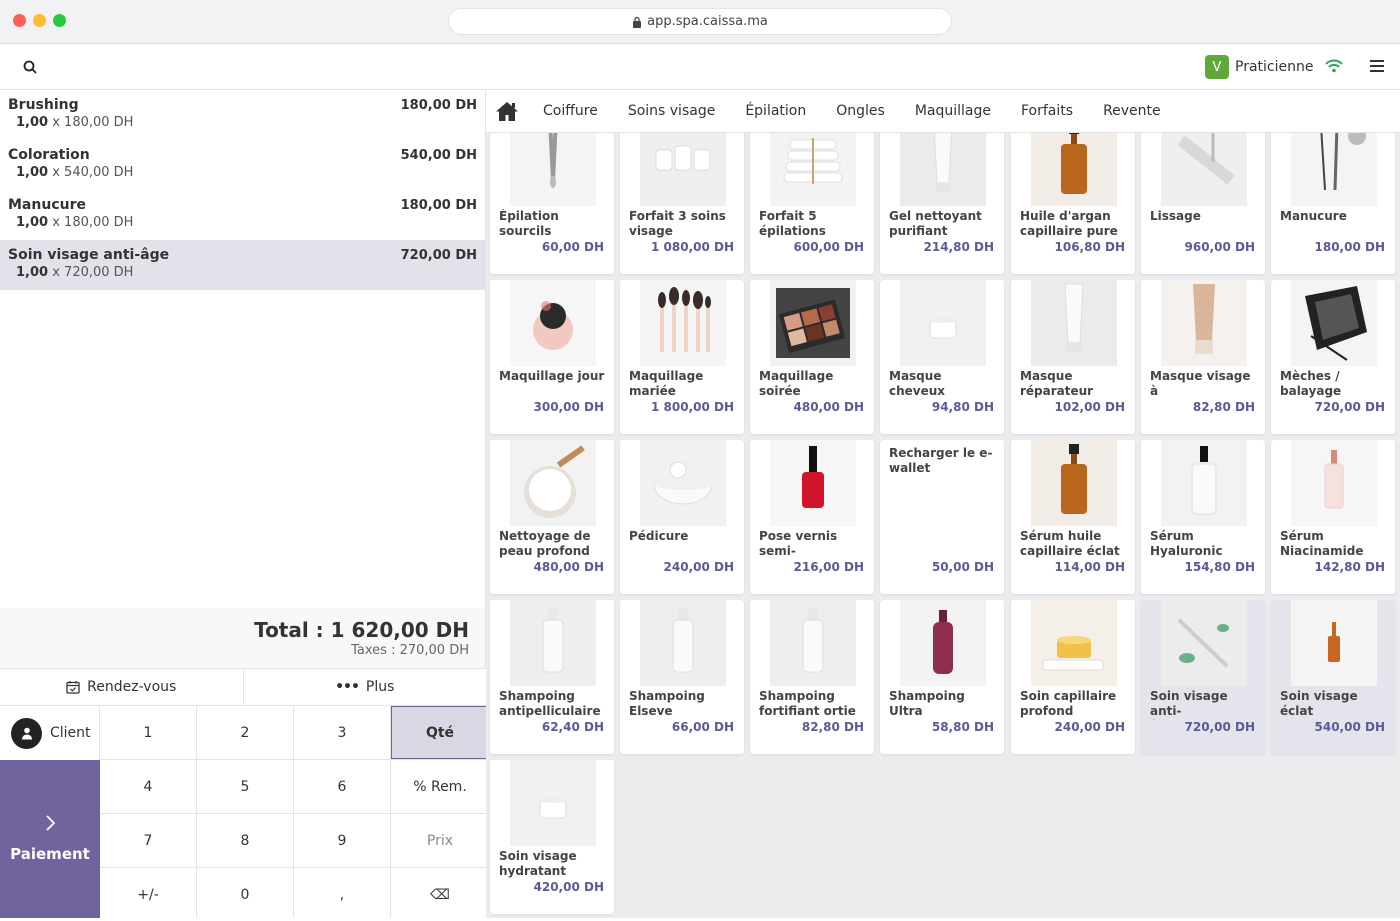 The width and height of the screenshot is (1400, 921). What do you see at coordinates (245, 840) in the screenshot?
I see `key-8: 8` at bounding box center [245, 840].